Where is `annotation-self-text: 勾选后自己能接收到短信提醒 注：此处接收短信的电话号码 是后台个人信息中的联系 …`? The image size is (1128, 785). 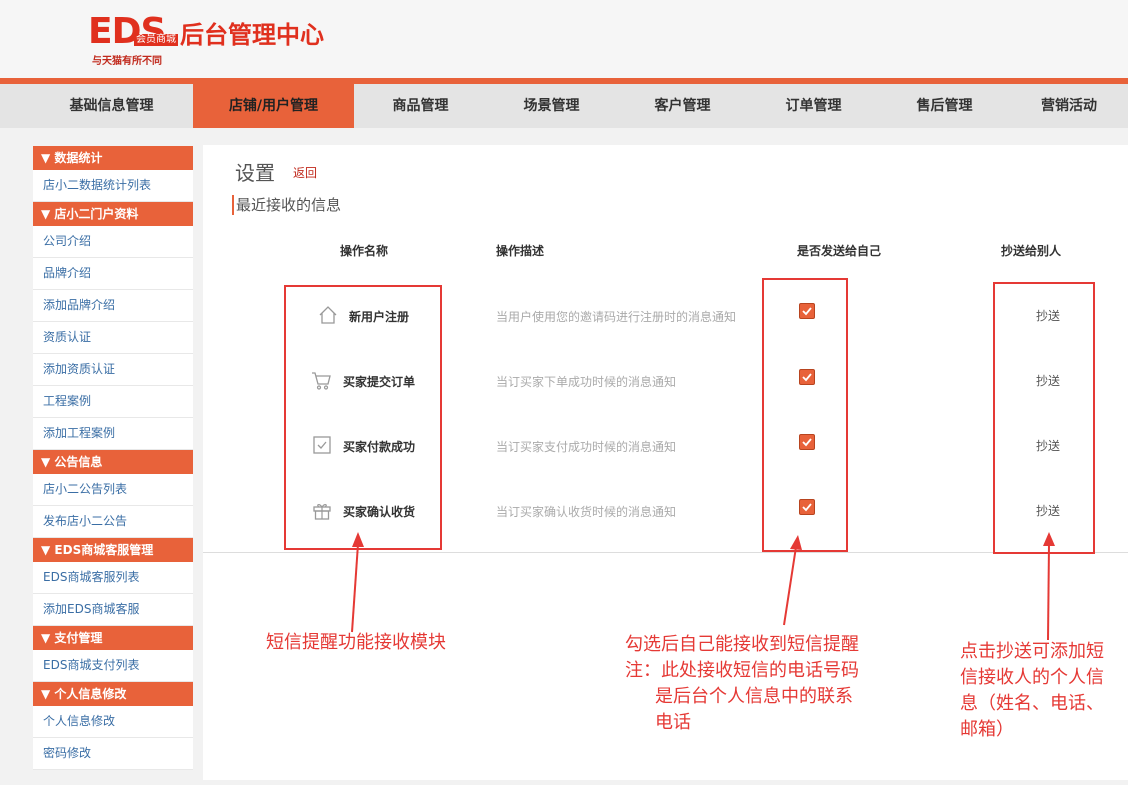
annotation-self-text: 勾选后自己能接收到短信提醒 注：此处接收短信的电话号码 是后台个人信息中的联系 … is located at coordinates (770, 684).